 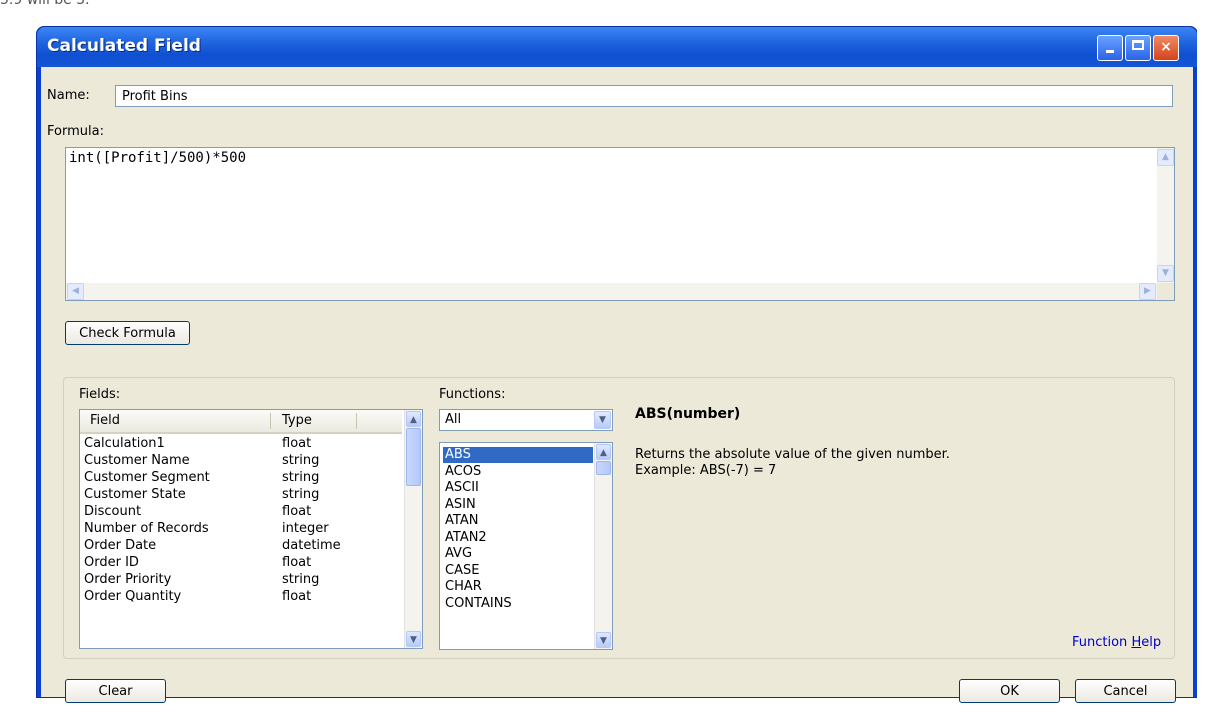 I want to click on chevron-down-icon: ▼, so click(x=602, y=420).